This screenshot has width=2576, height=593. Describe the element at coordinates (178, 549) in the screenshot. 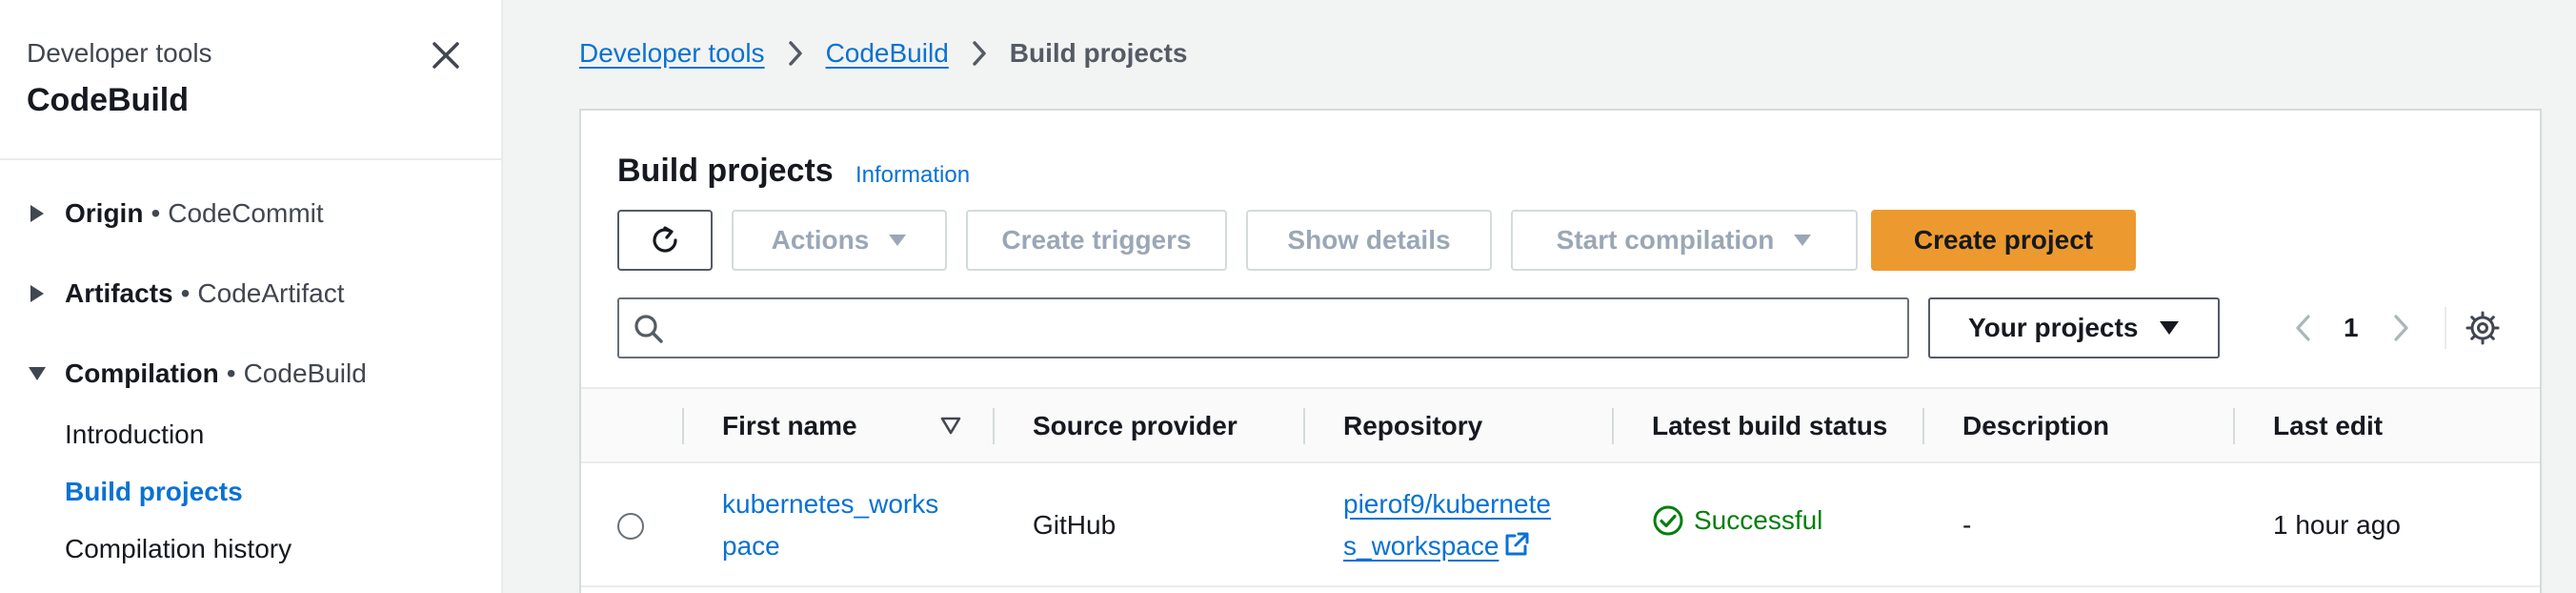

I see `sidebar-item-compilation-history: Compilation history` at that location.